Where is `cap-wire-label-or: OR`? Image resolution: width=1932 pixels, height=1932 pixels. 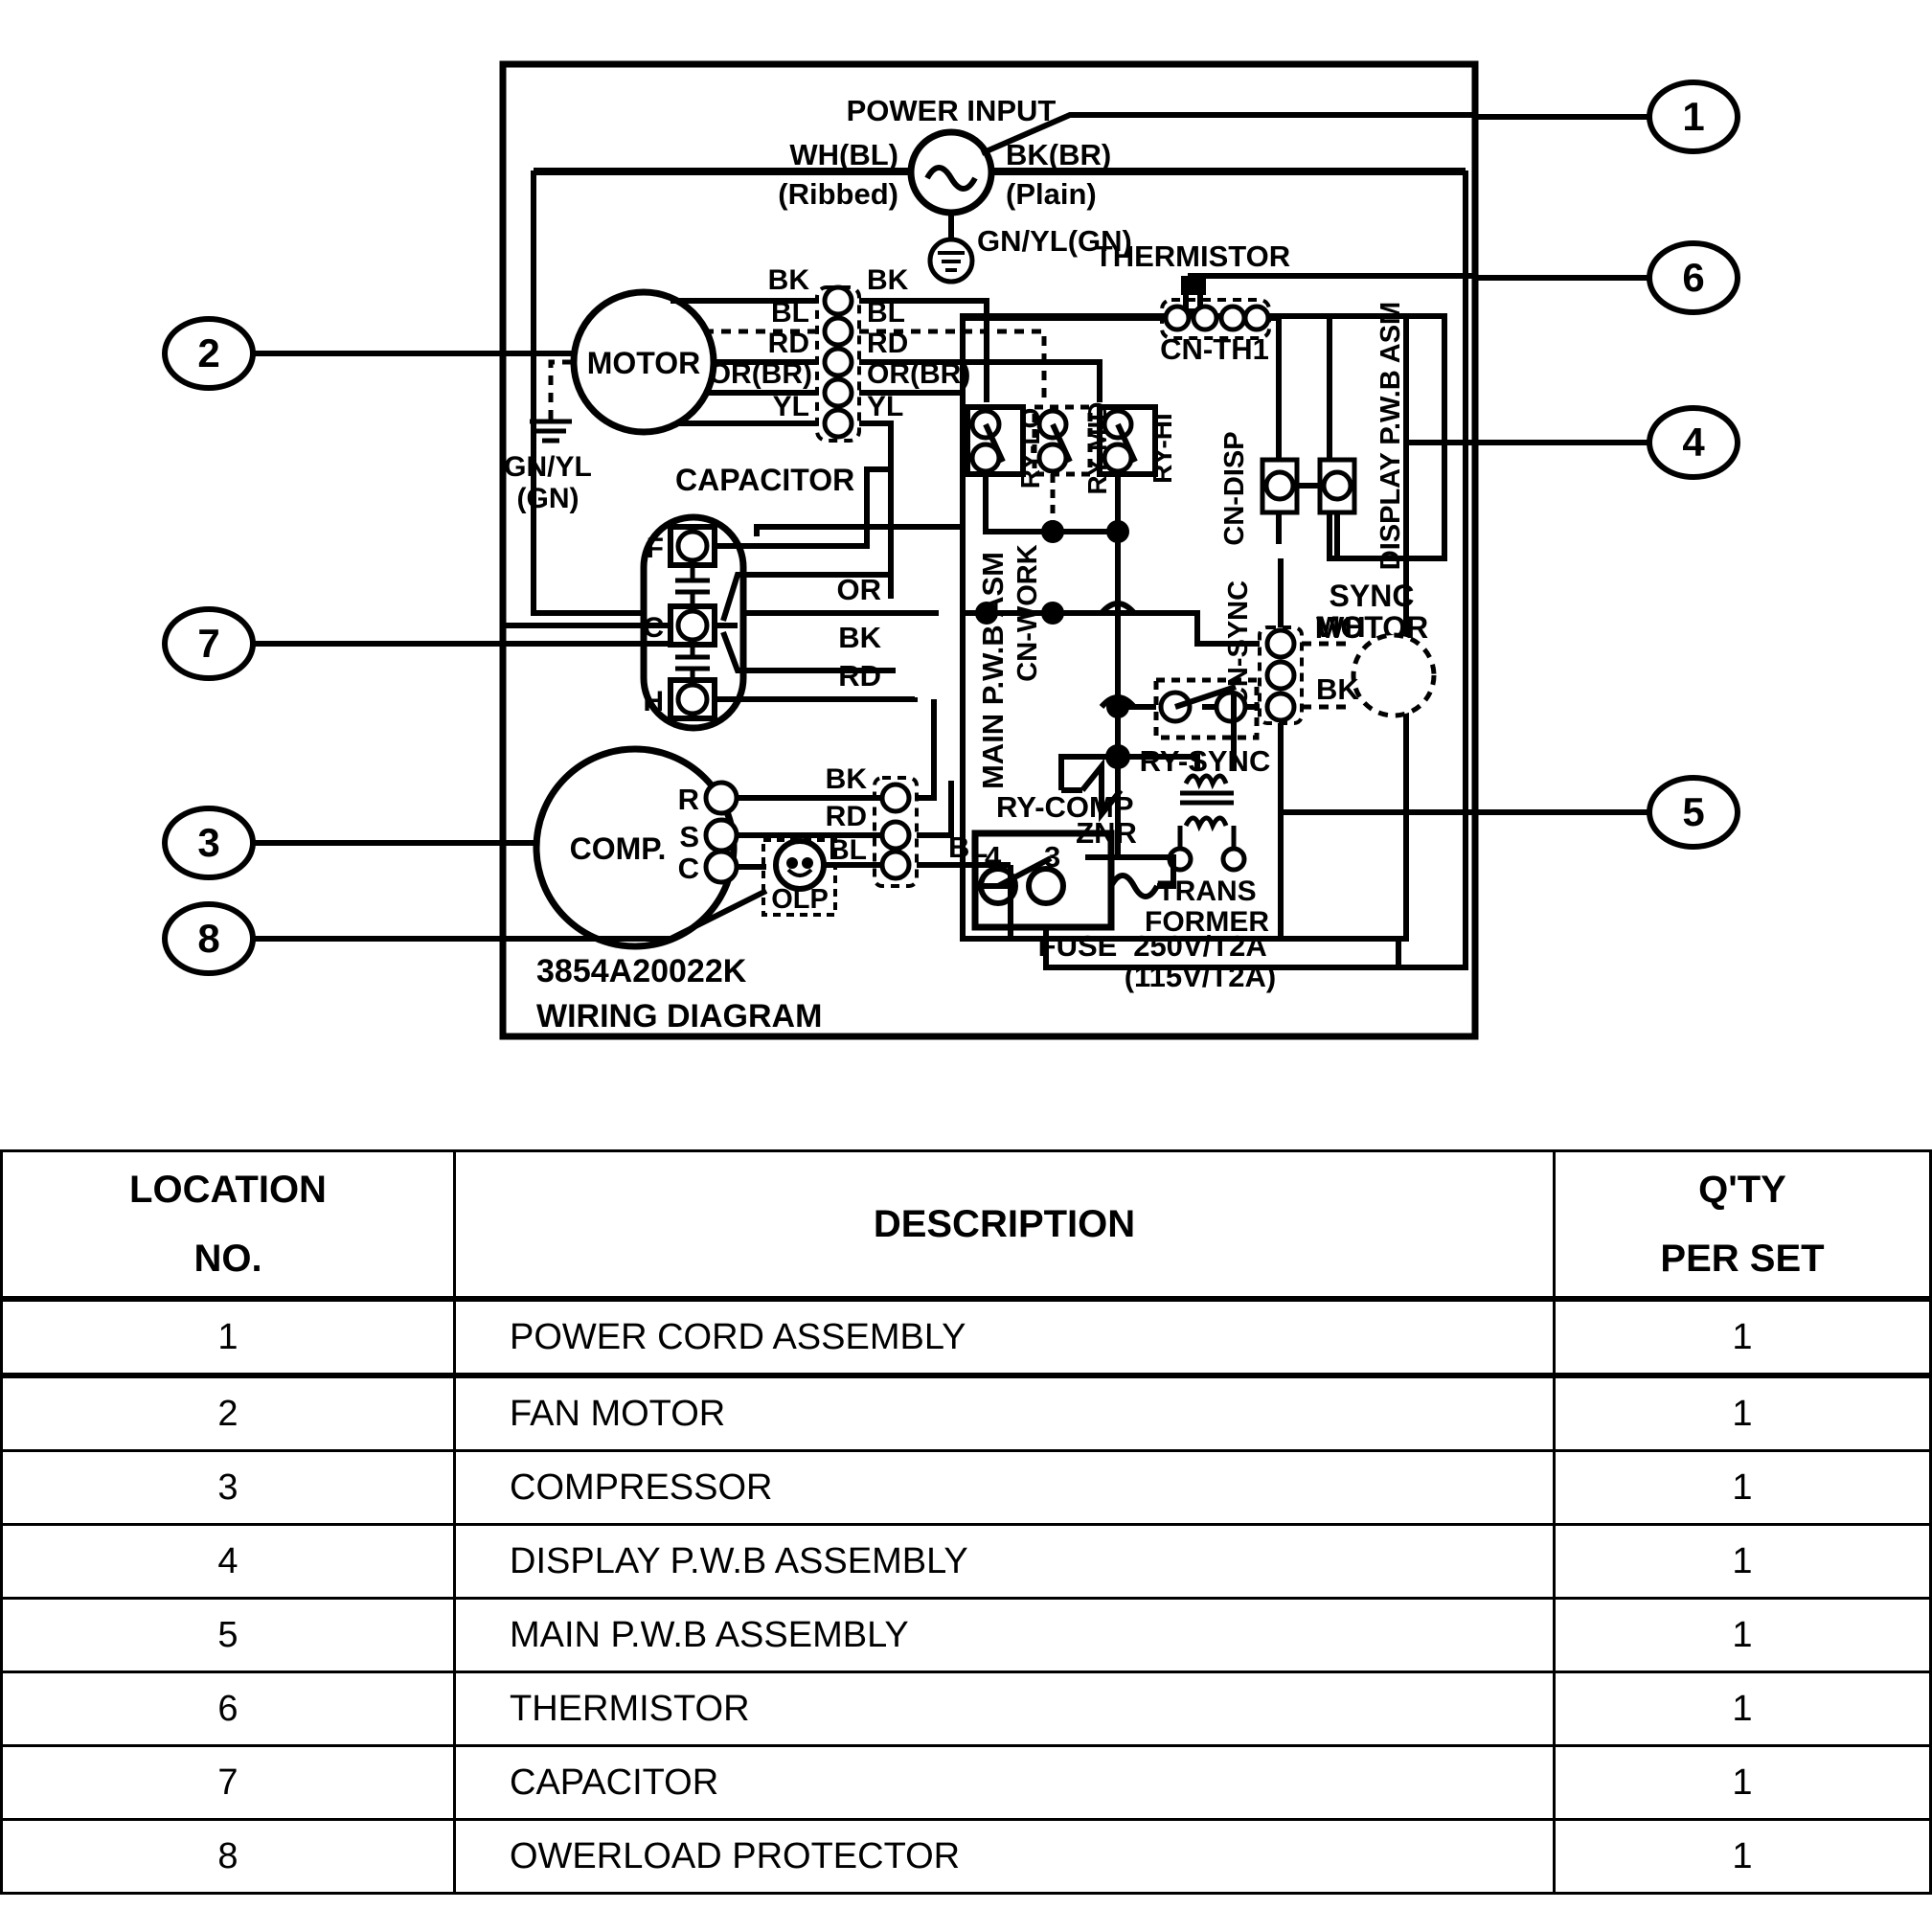
cap-wire-label-or: OR is located at coordinates (859, 589).